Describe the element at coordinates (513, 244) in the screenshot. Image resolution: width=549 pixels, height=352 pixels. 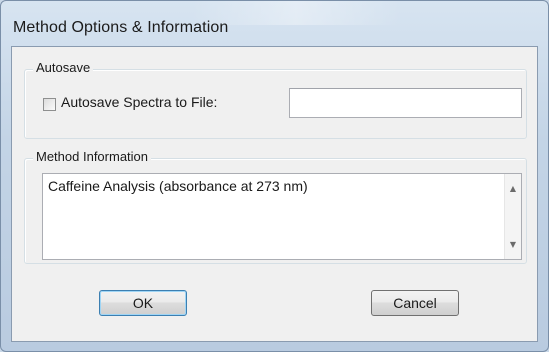
I see `scroll-down-arrow-icon: ▼` at that location.